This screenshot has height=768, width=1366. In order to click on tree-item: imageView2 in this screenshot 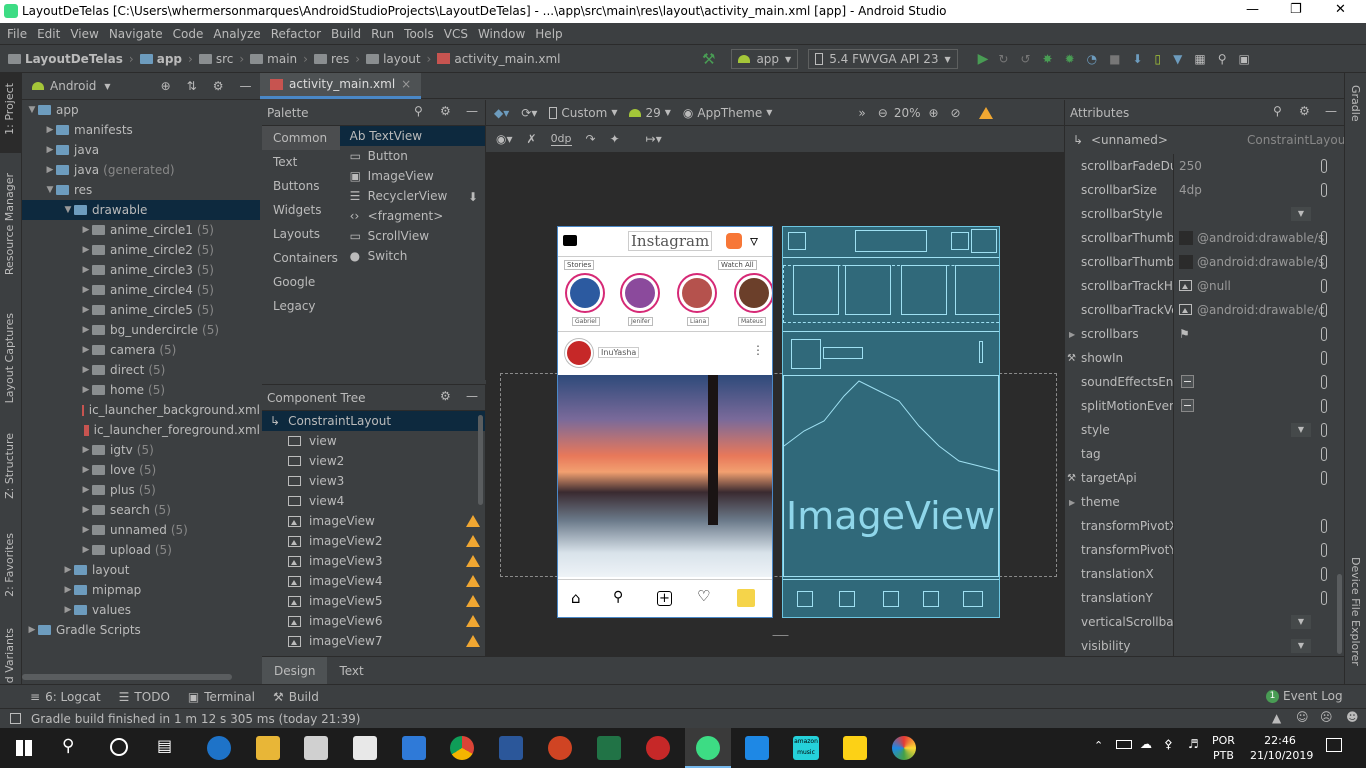, I will do `click(373, 541)`.